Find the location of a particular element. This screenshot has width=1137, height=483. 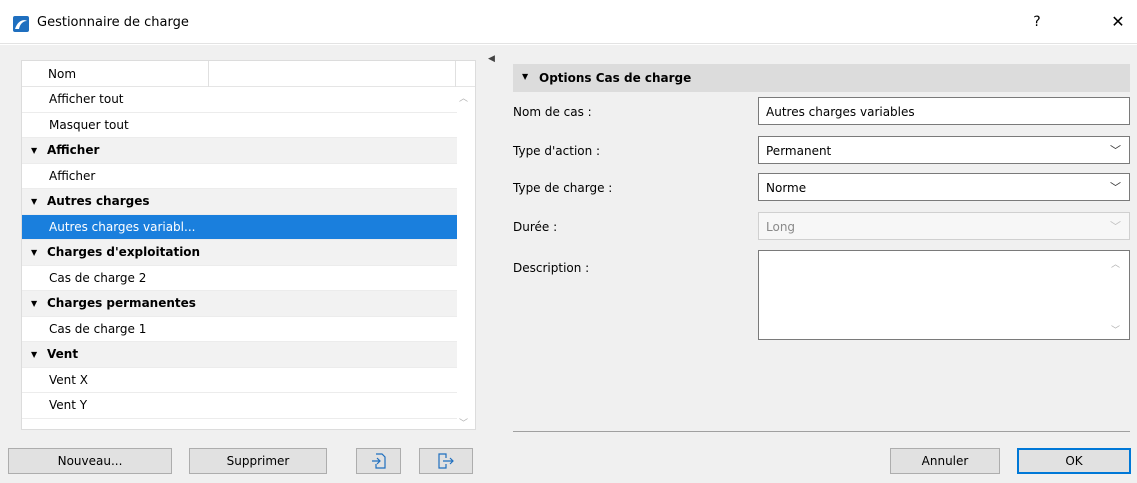

tree-header: Nom is located at coordinates (248, 74).